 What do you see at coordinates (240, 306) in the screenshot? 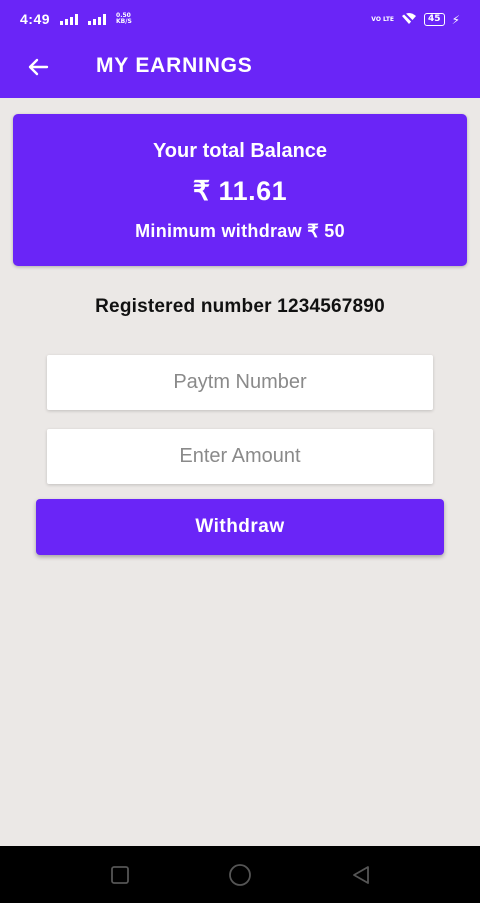
I see `registered-number: Registered number 1234567890` at bounding box center [240, 306].